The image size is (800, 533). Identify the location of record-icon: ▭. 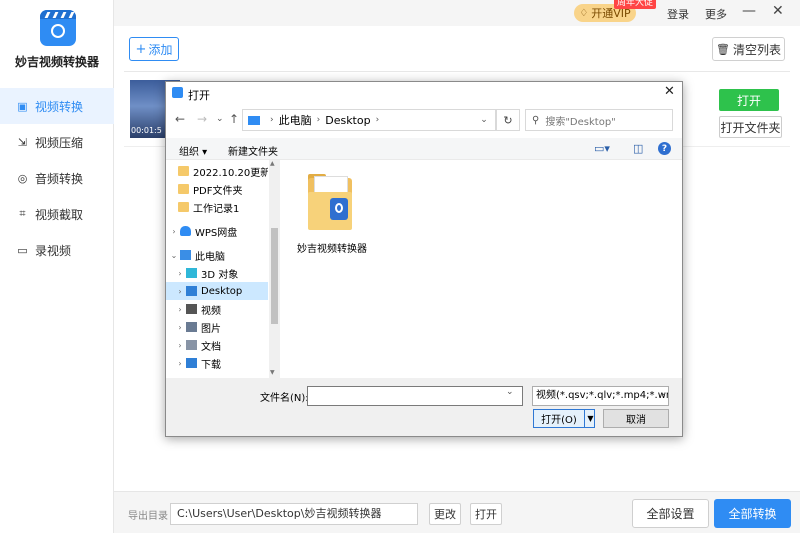
(22, 250).